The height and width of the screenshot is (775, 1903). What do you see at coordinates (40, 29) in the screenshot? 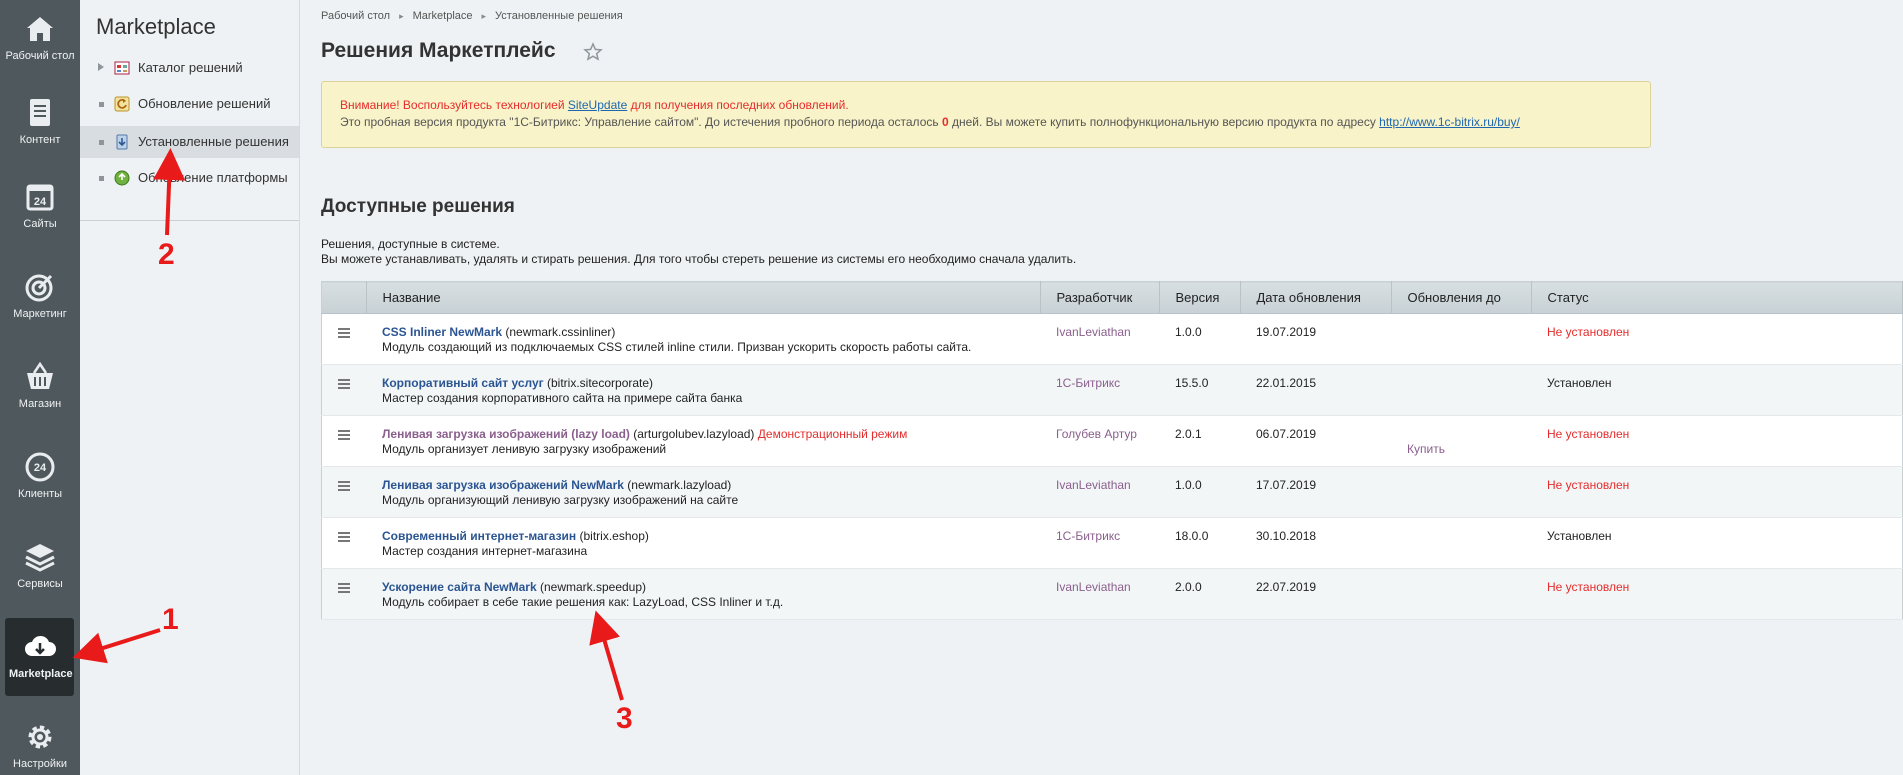
I see `home-icon` at bounding box center [40, 29].